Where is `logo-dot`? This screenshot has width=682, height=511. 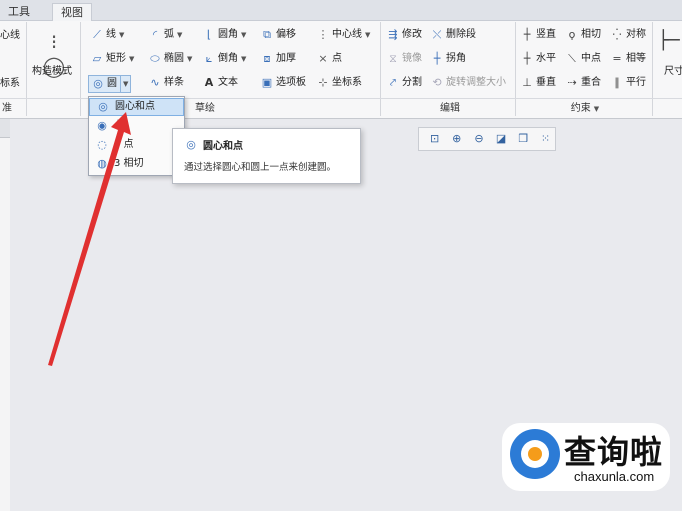 logo-dot is located at coordinates (535, 454).